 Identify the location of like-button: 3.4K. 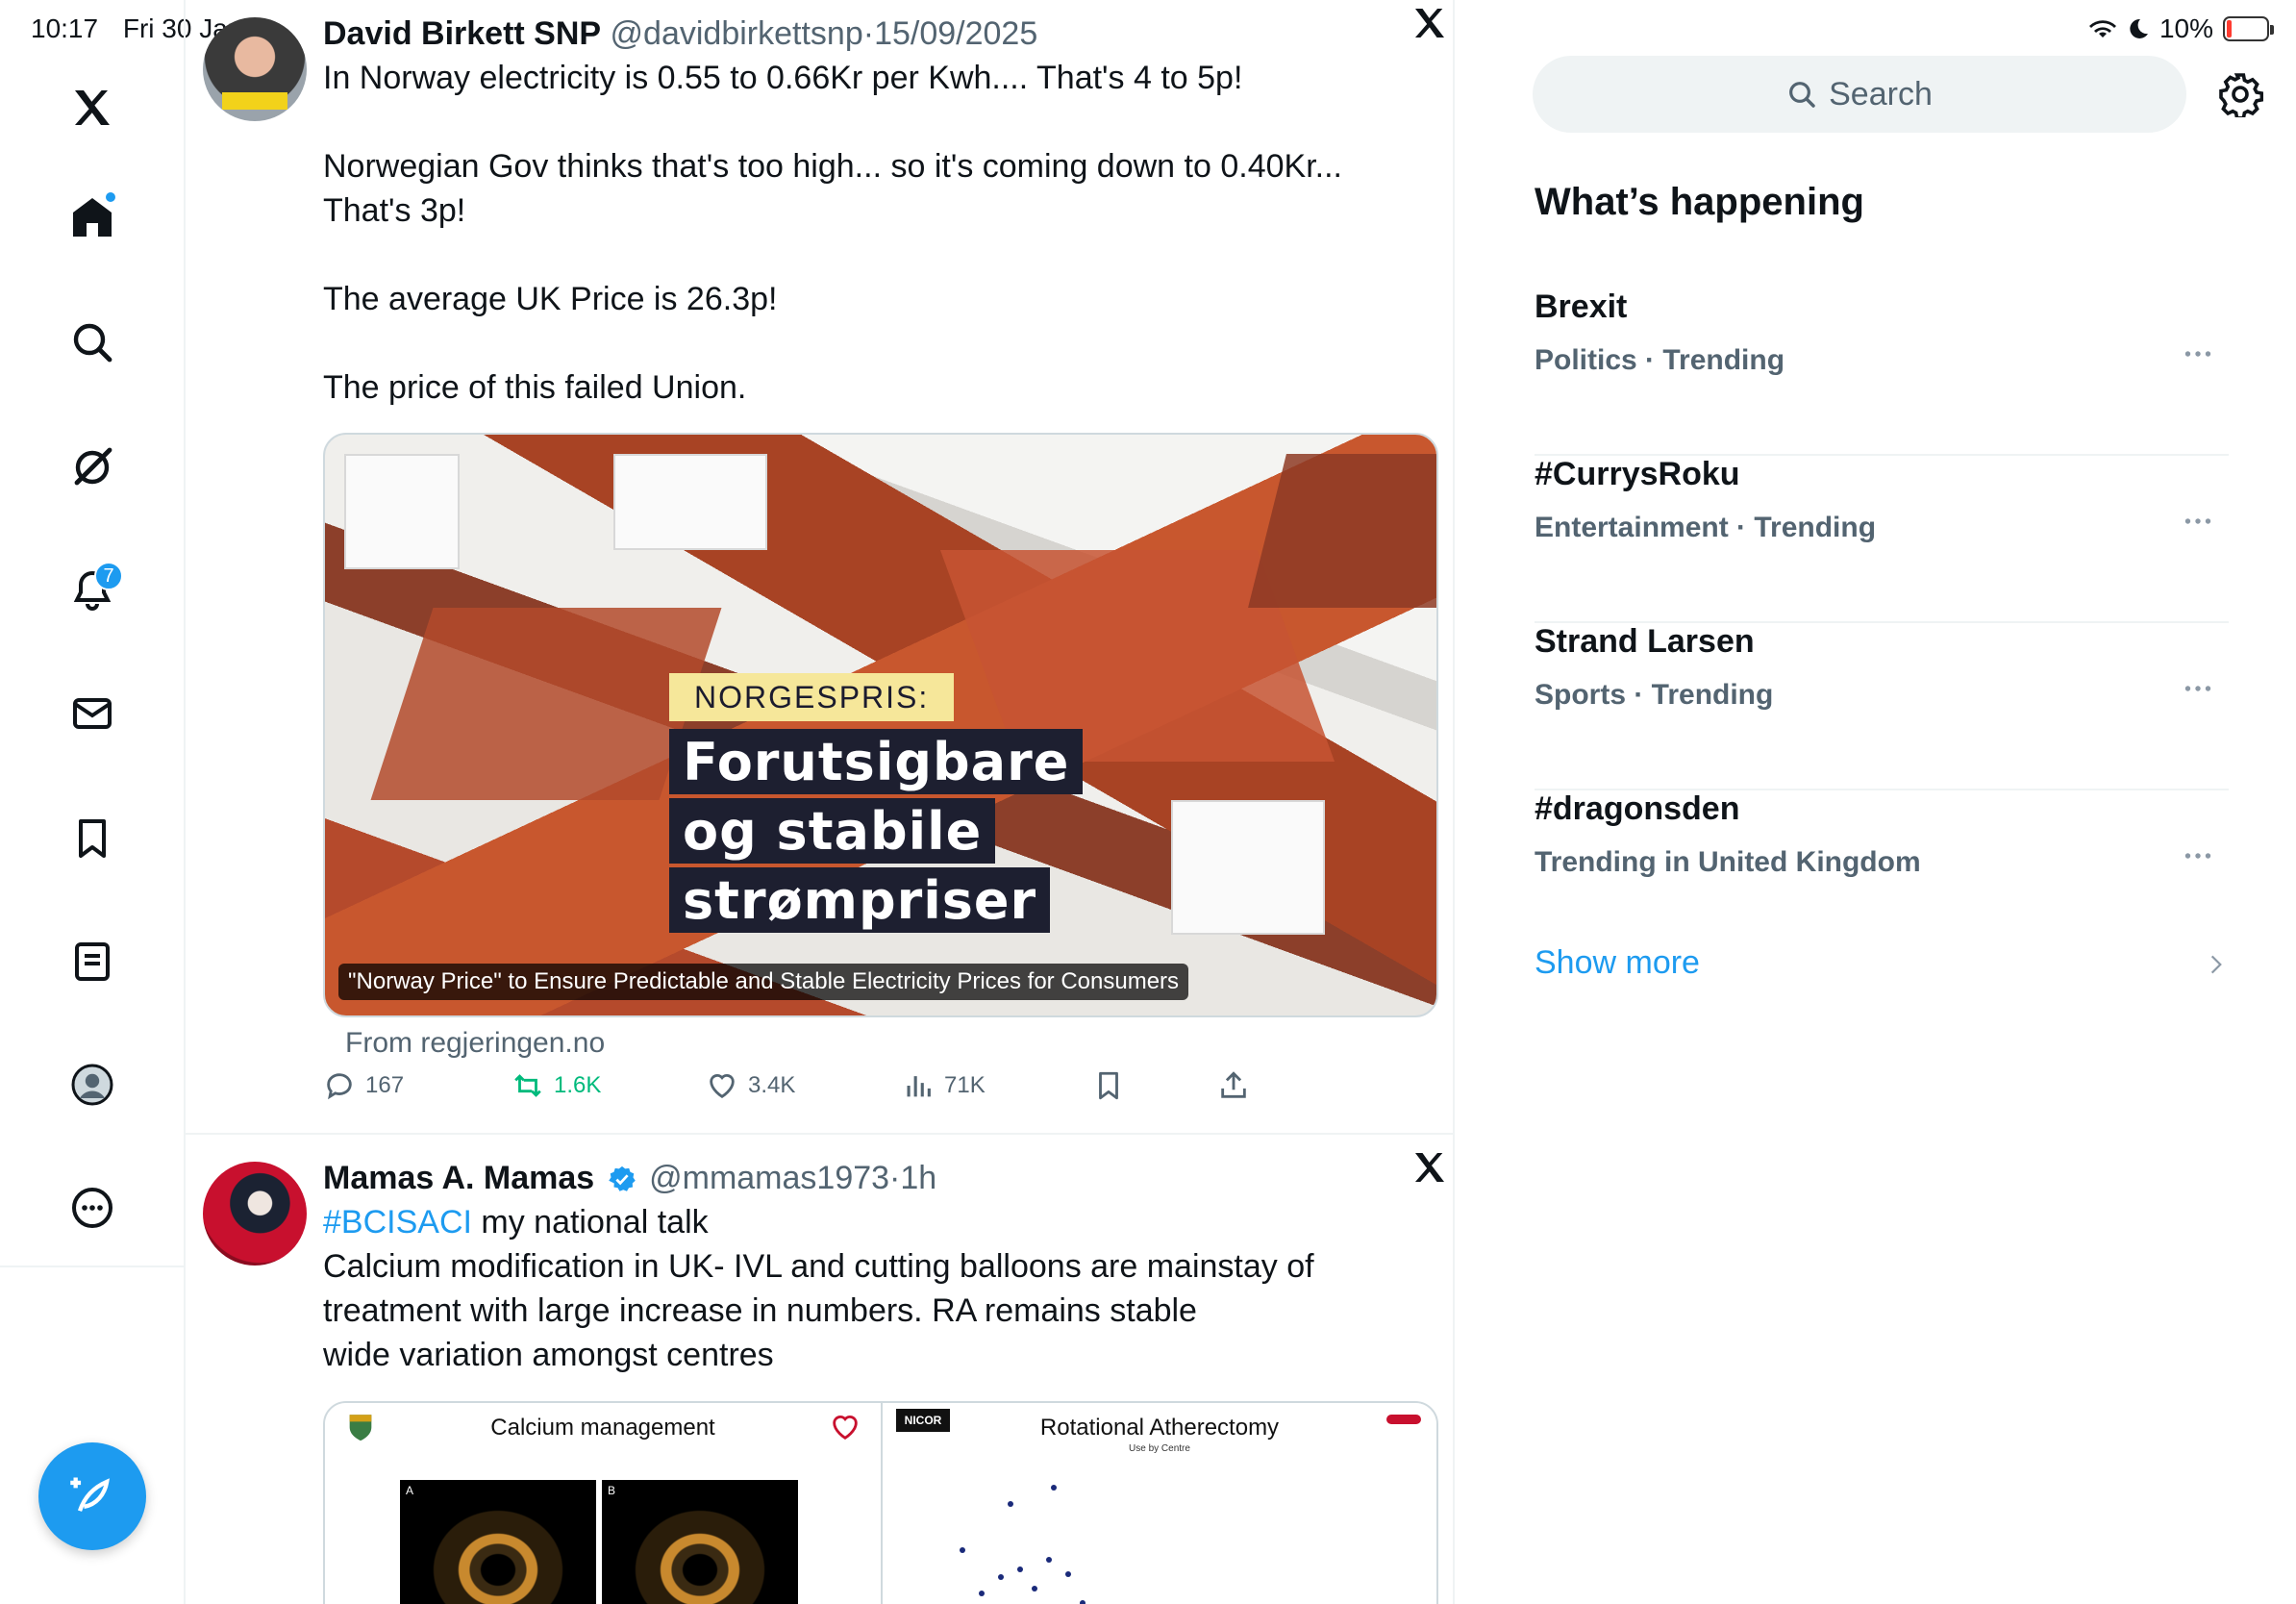
(750, 1085).